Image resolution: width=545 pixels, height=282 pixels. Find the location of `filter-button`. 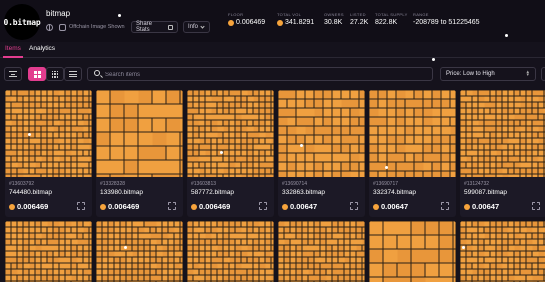

filter-button is located at coordinates (13, 74).